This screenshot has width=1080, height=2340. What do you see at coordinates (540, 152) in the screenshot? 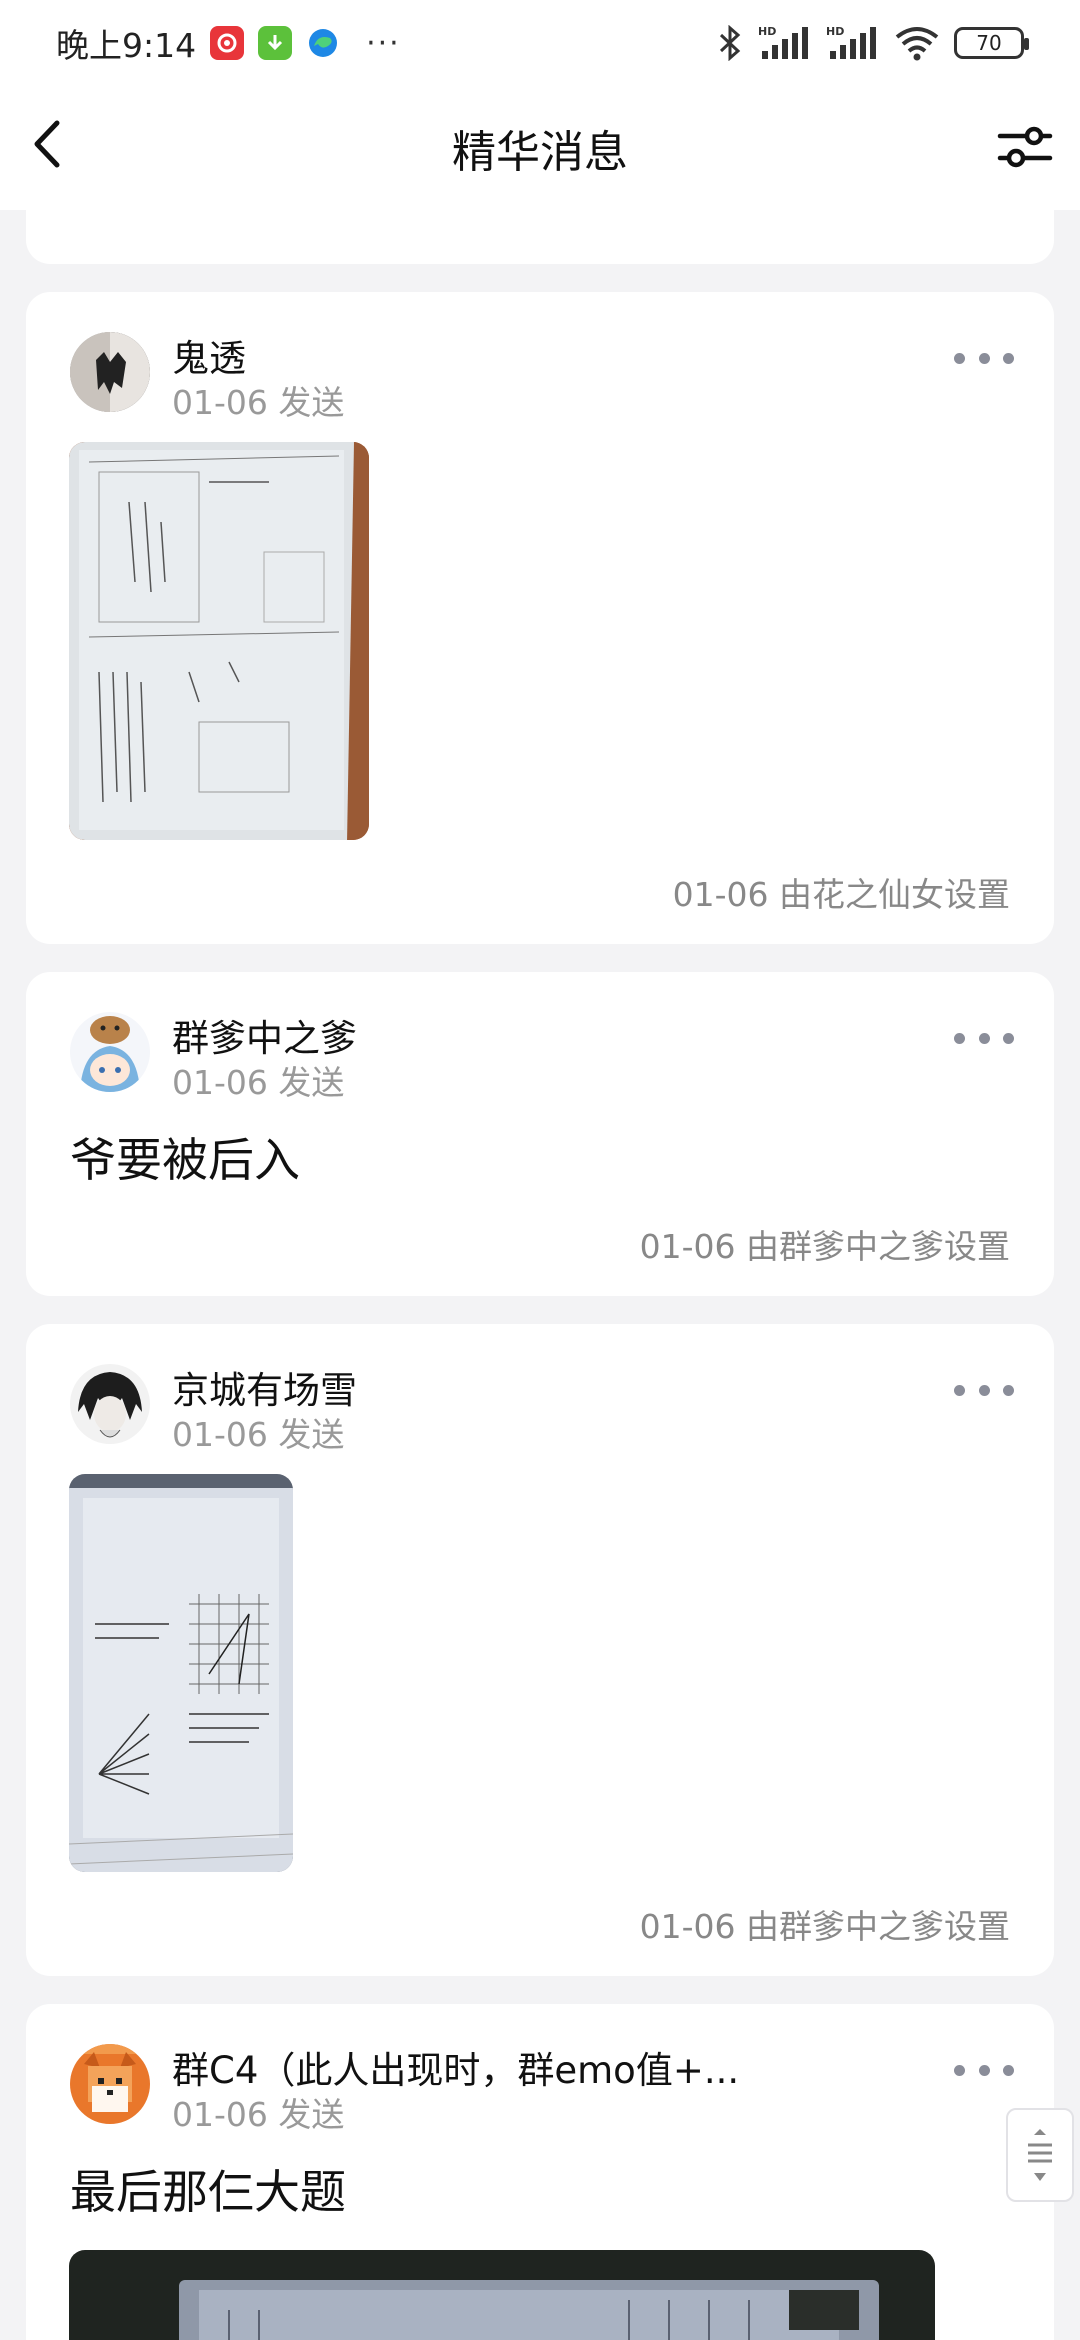
I see `page-title: 精华消息` at bounding box center [540, 152].